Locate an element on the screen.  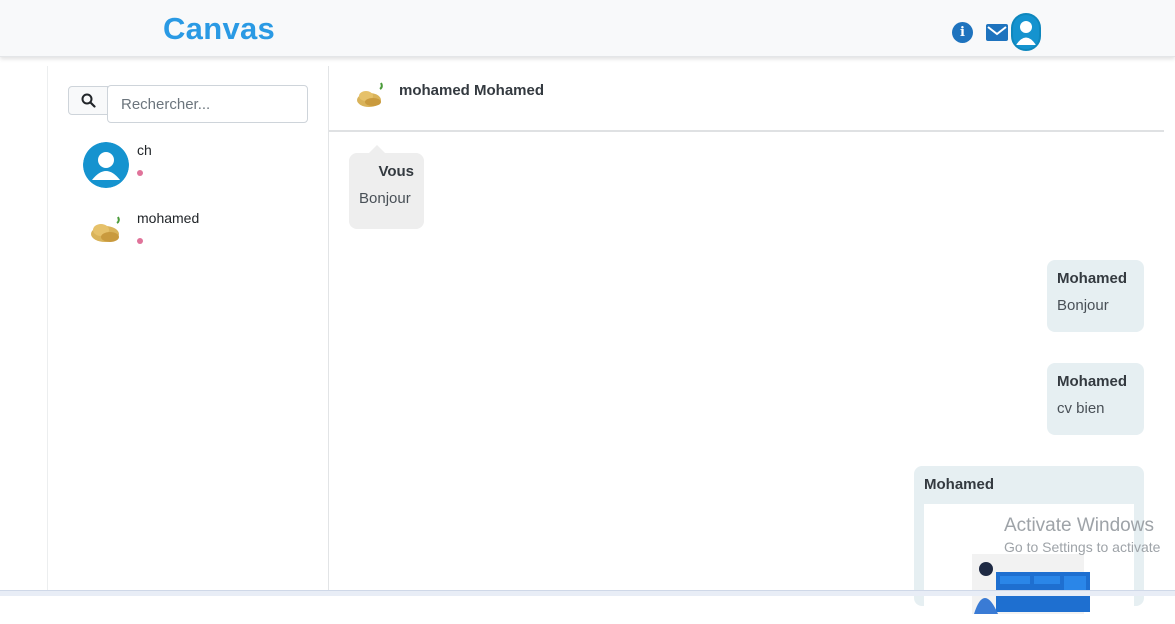
navbar-icons: i is located at coordinates (996, 32).